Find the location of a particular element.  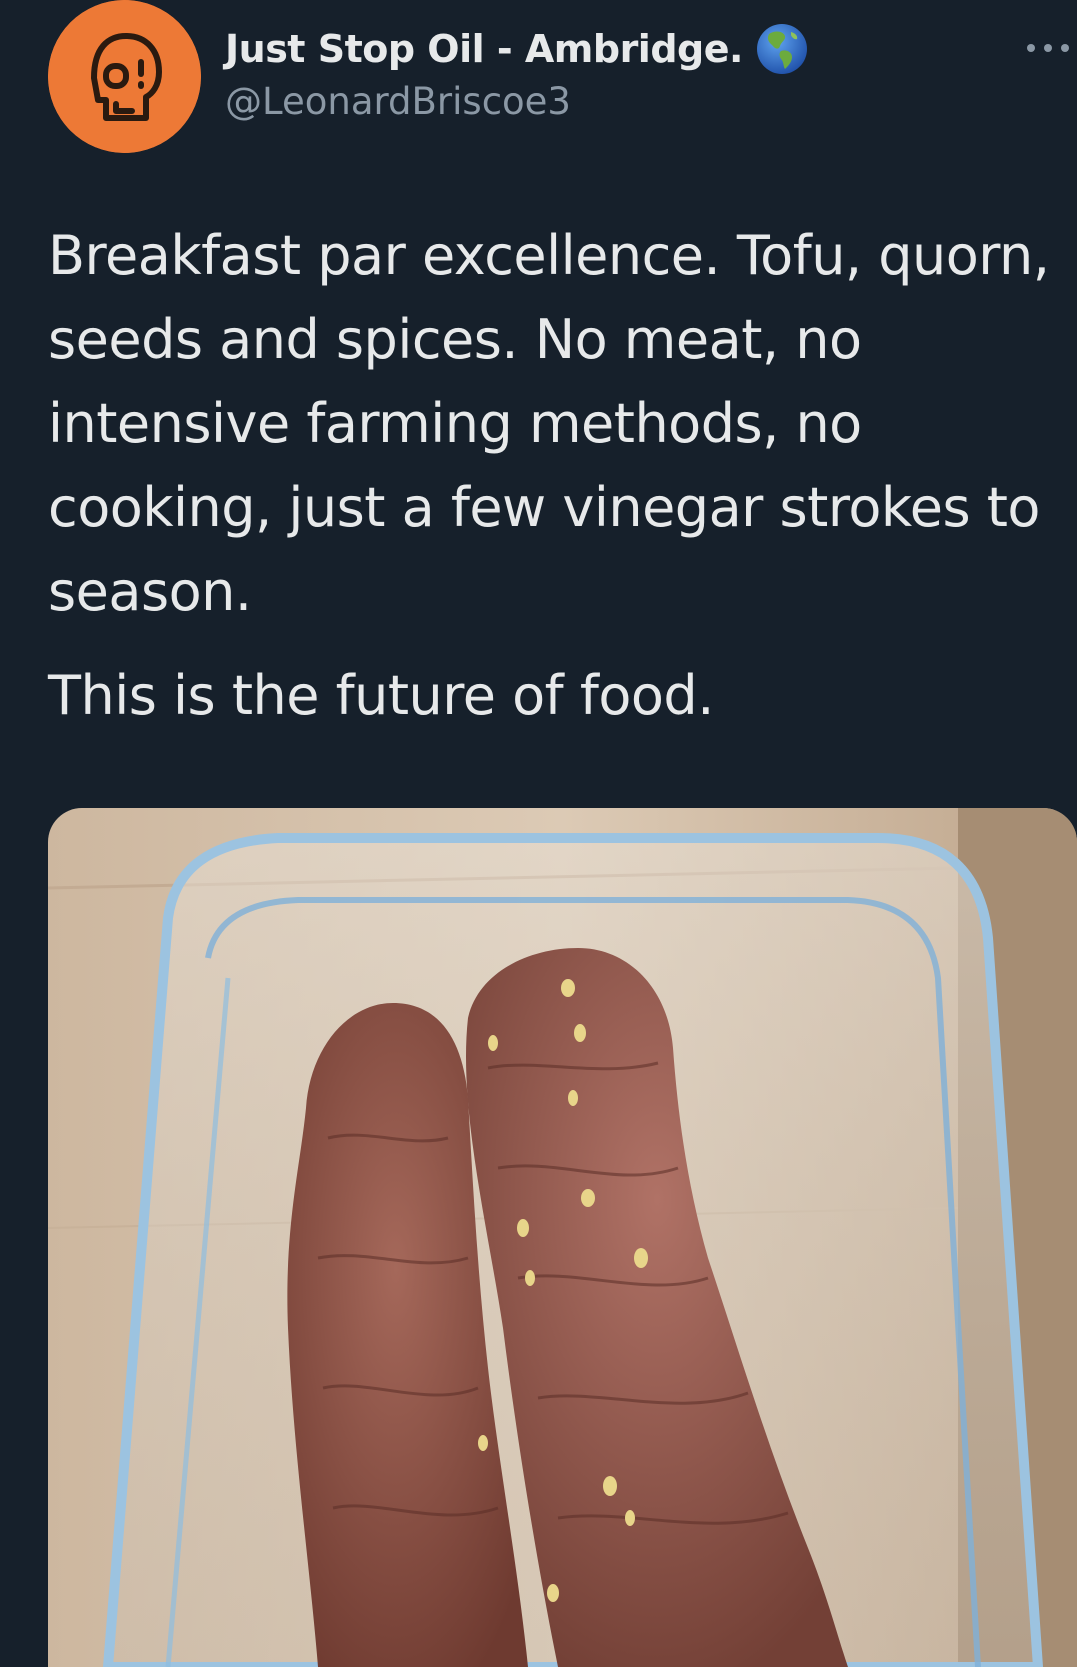

tweet-text-paragraph: This is the future of food. is located at coordinates (381, 695).